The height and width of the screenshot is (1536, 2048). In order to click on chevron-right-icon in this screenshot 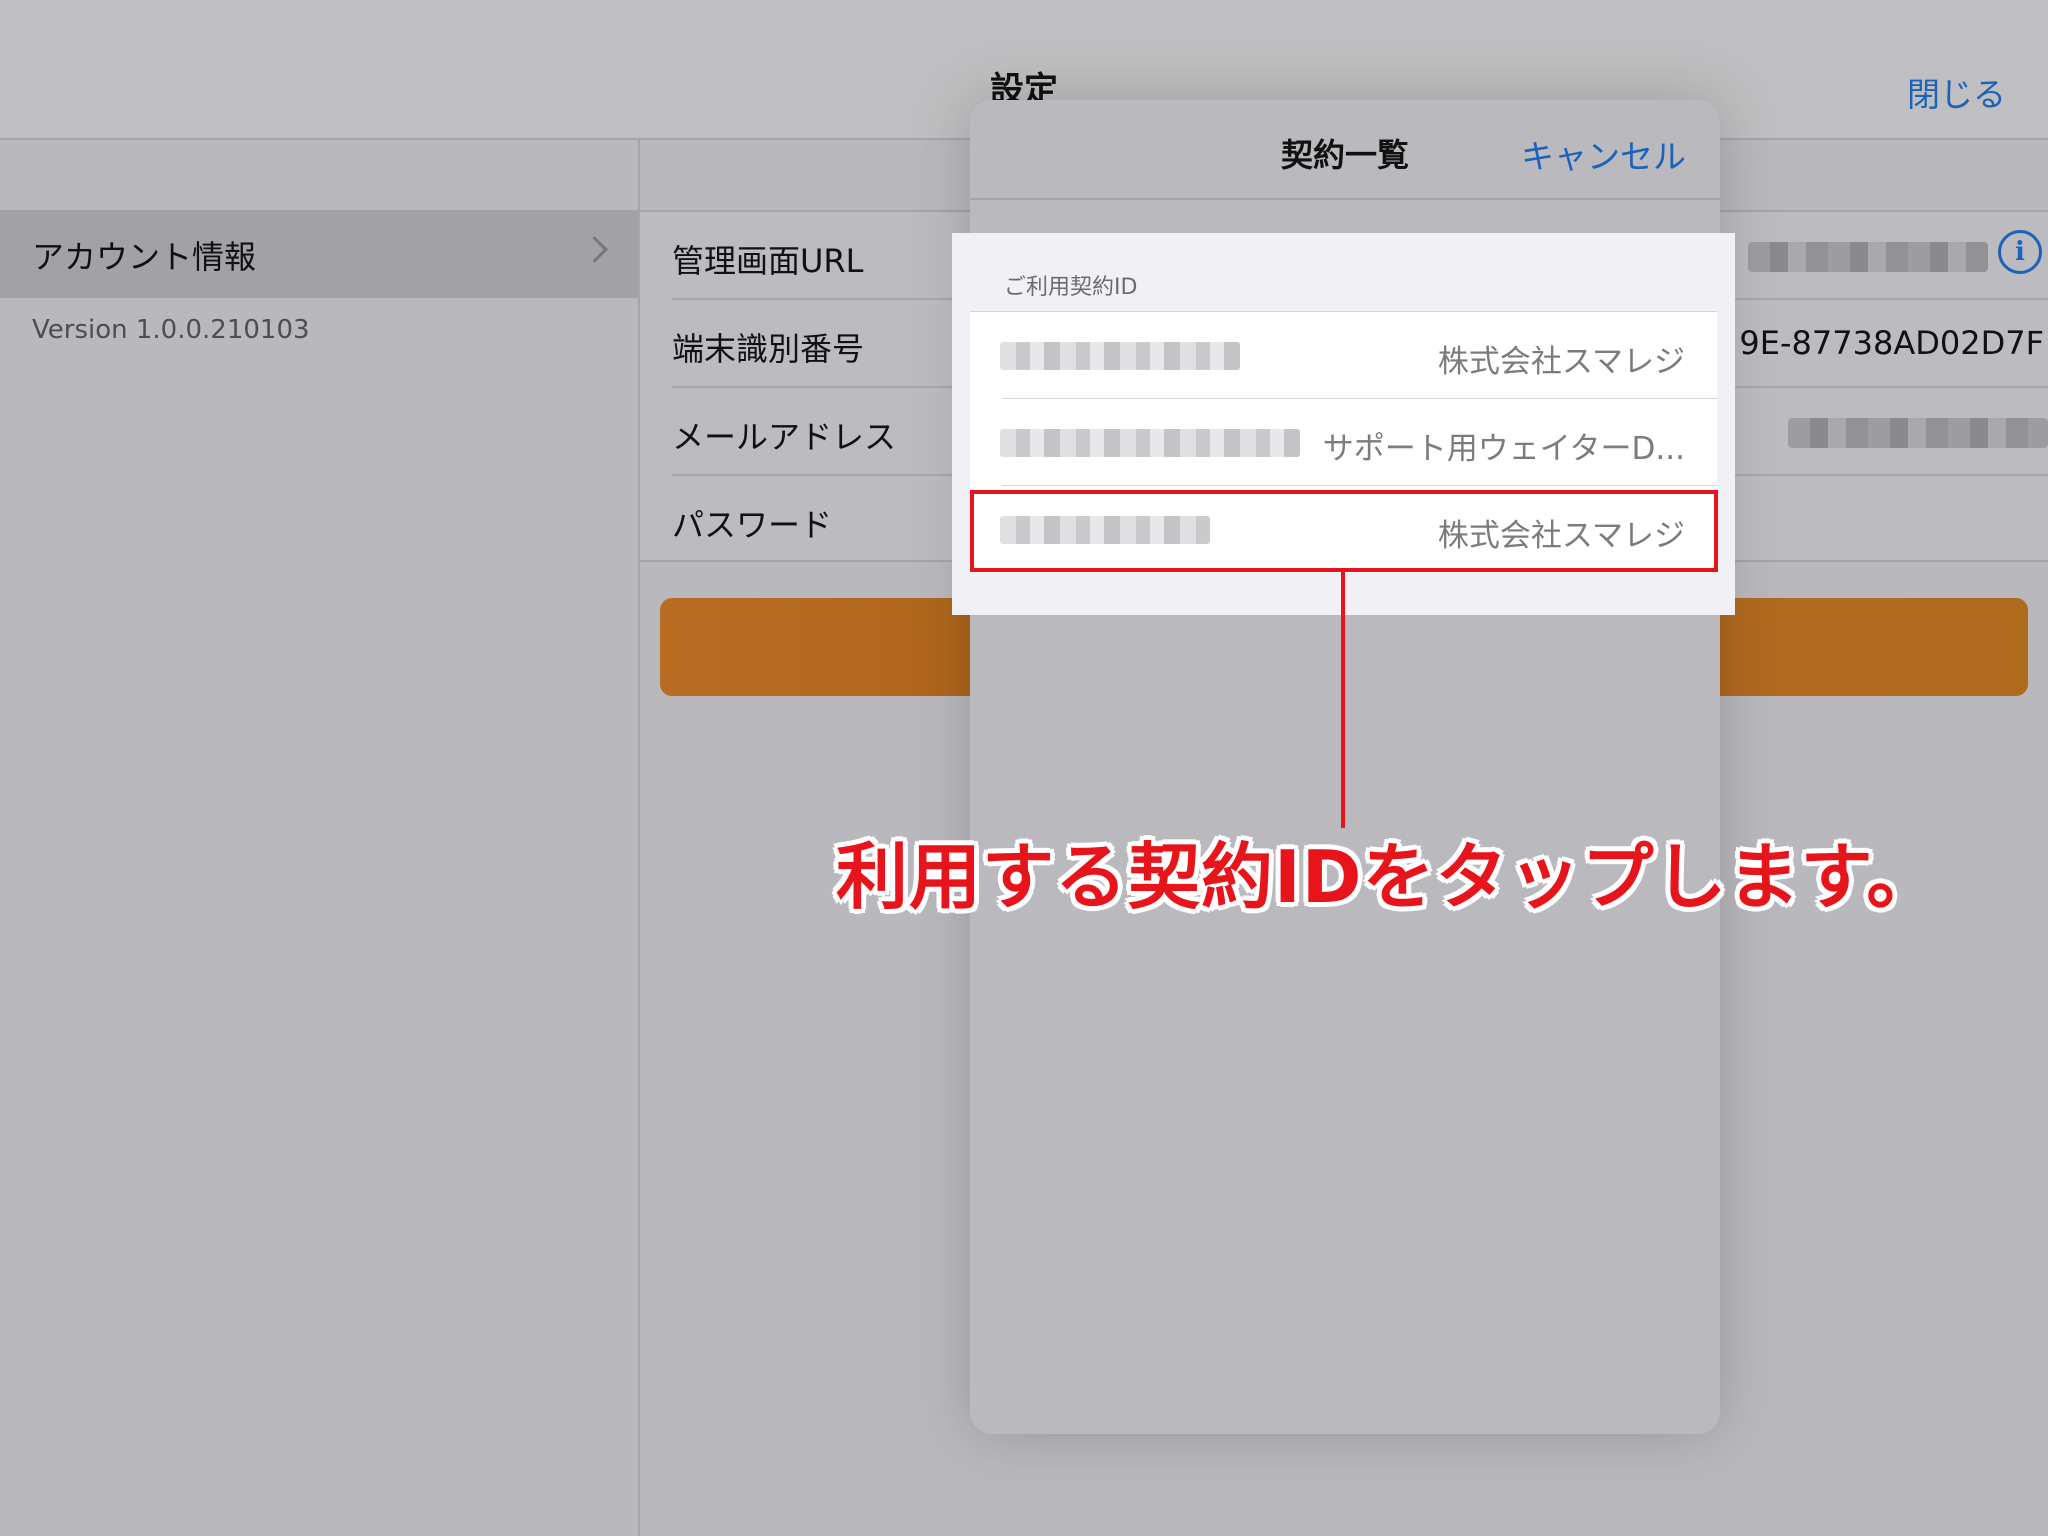, I will do `click(594, 249)`.